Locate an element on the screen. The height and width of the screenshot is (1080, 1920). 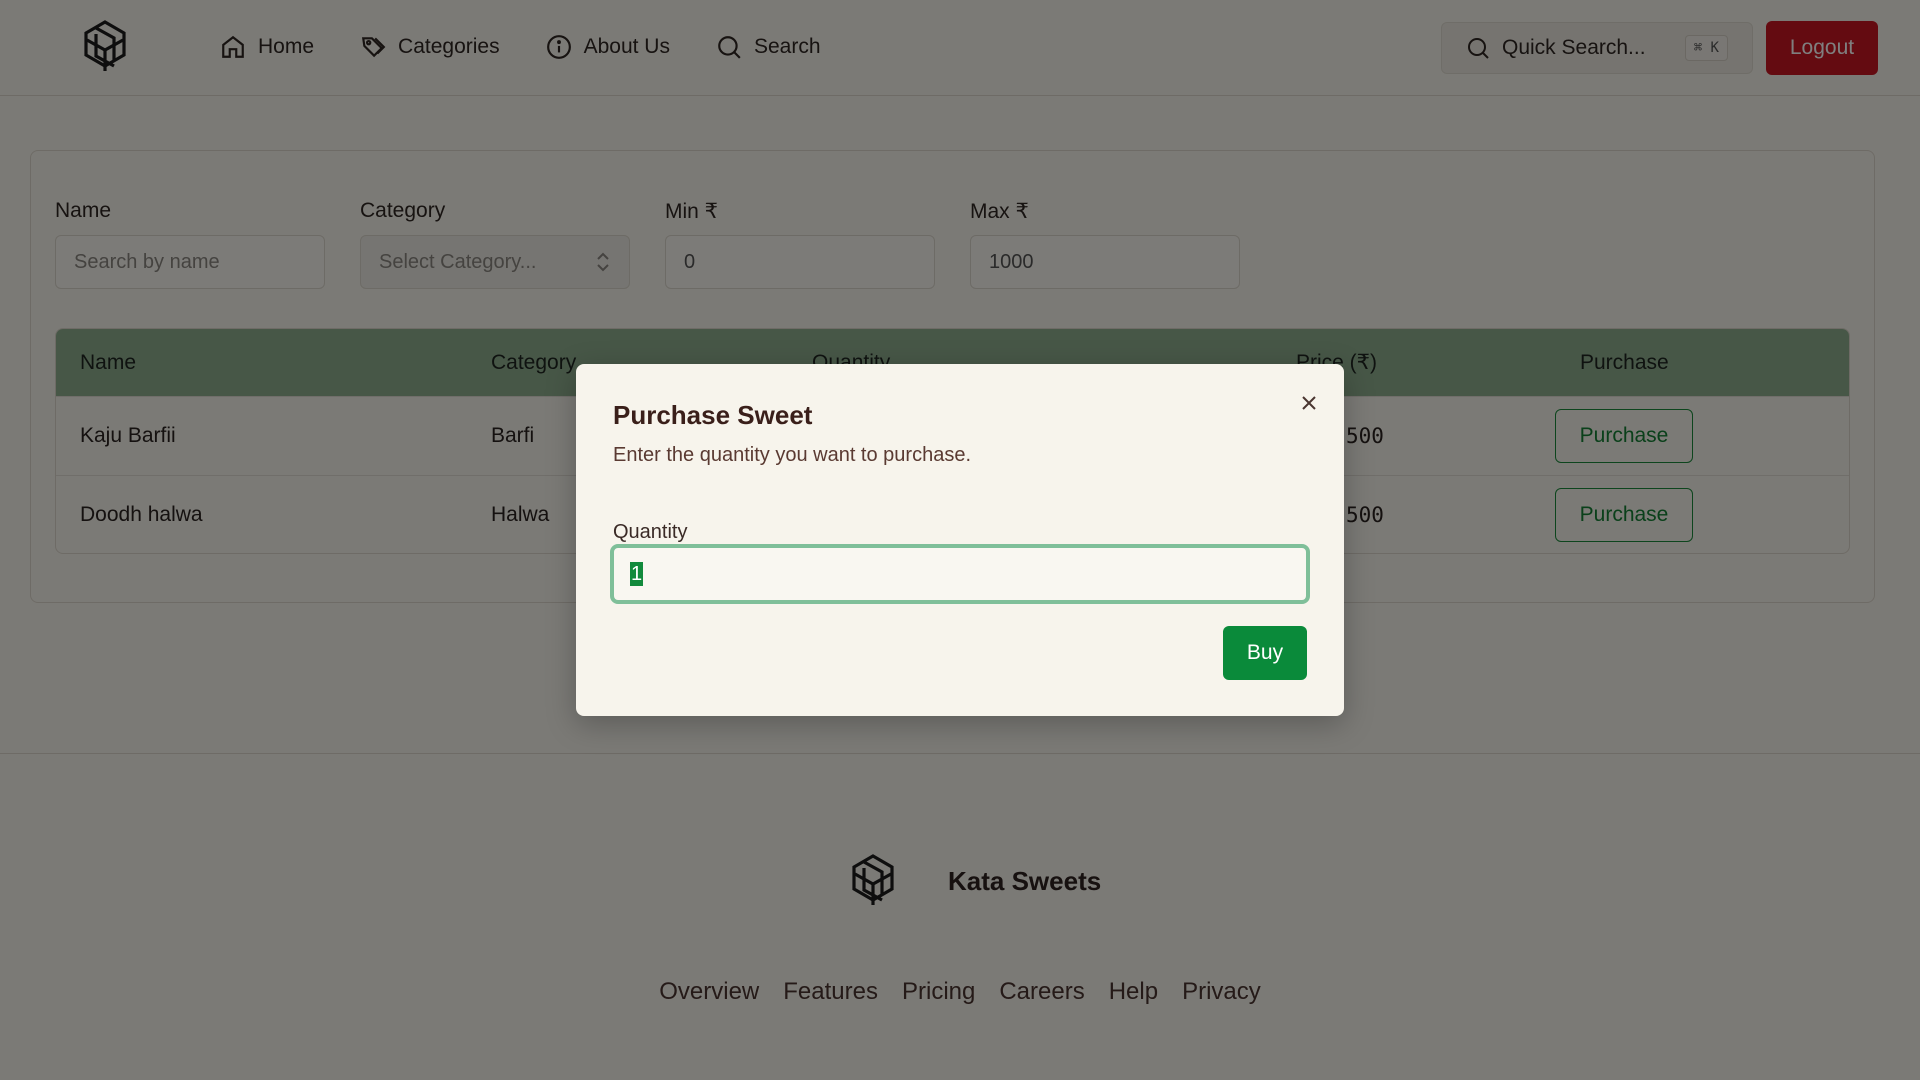
close-icon is located at coordinates (1309, 403).